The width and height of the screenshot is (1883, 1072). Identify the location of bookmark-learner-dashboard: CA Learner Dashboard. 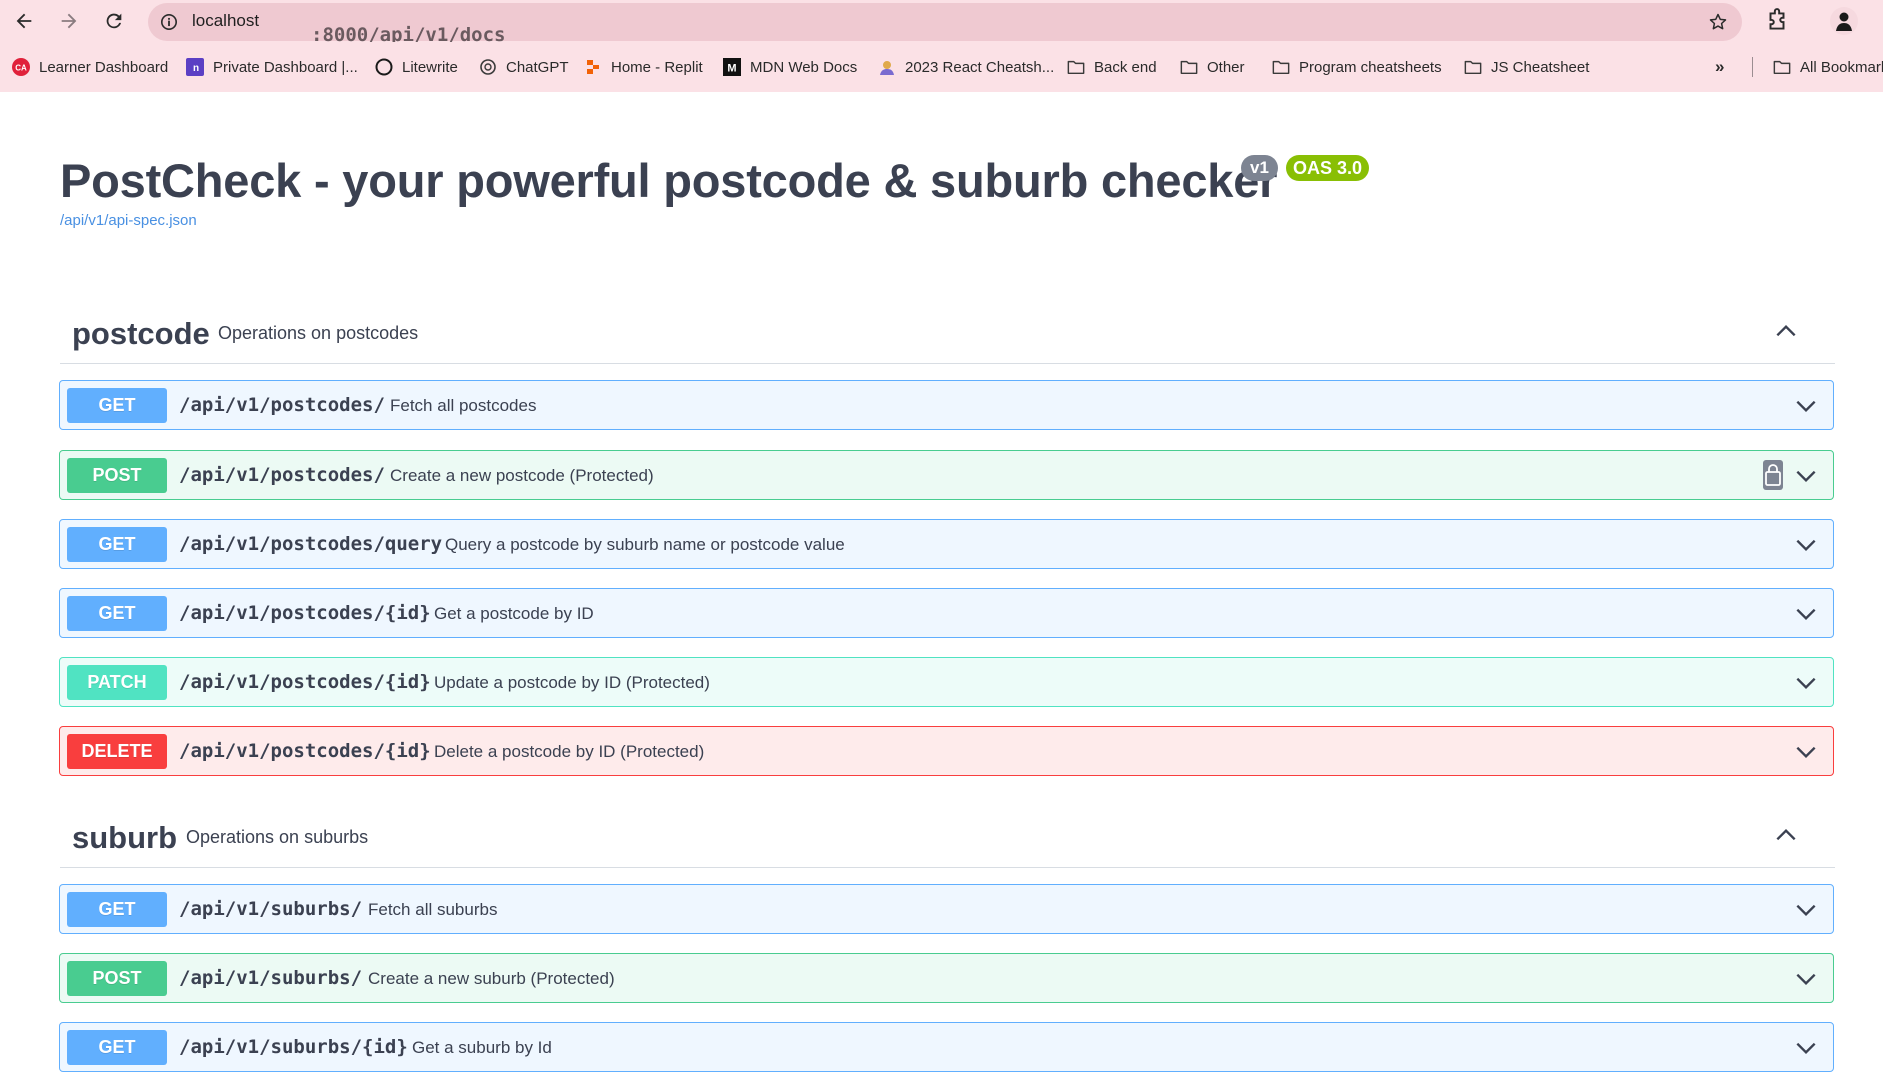
(90, 67).